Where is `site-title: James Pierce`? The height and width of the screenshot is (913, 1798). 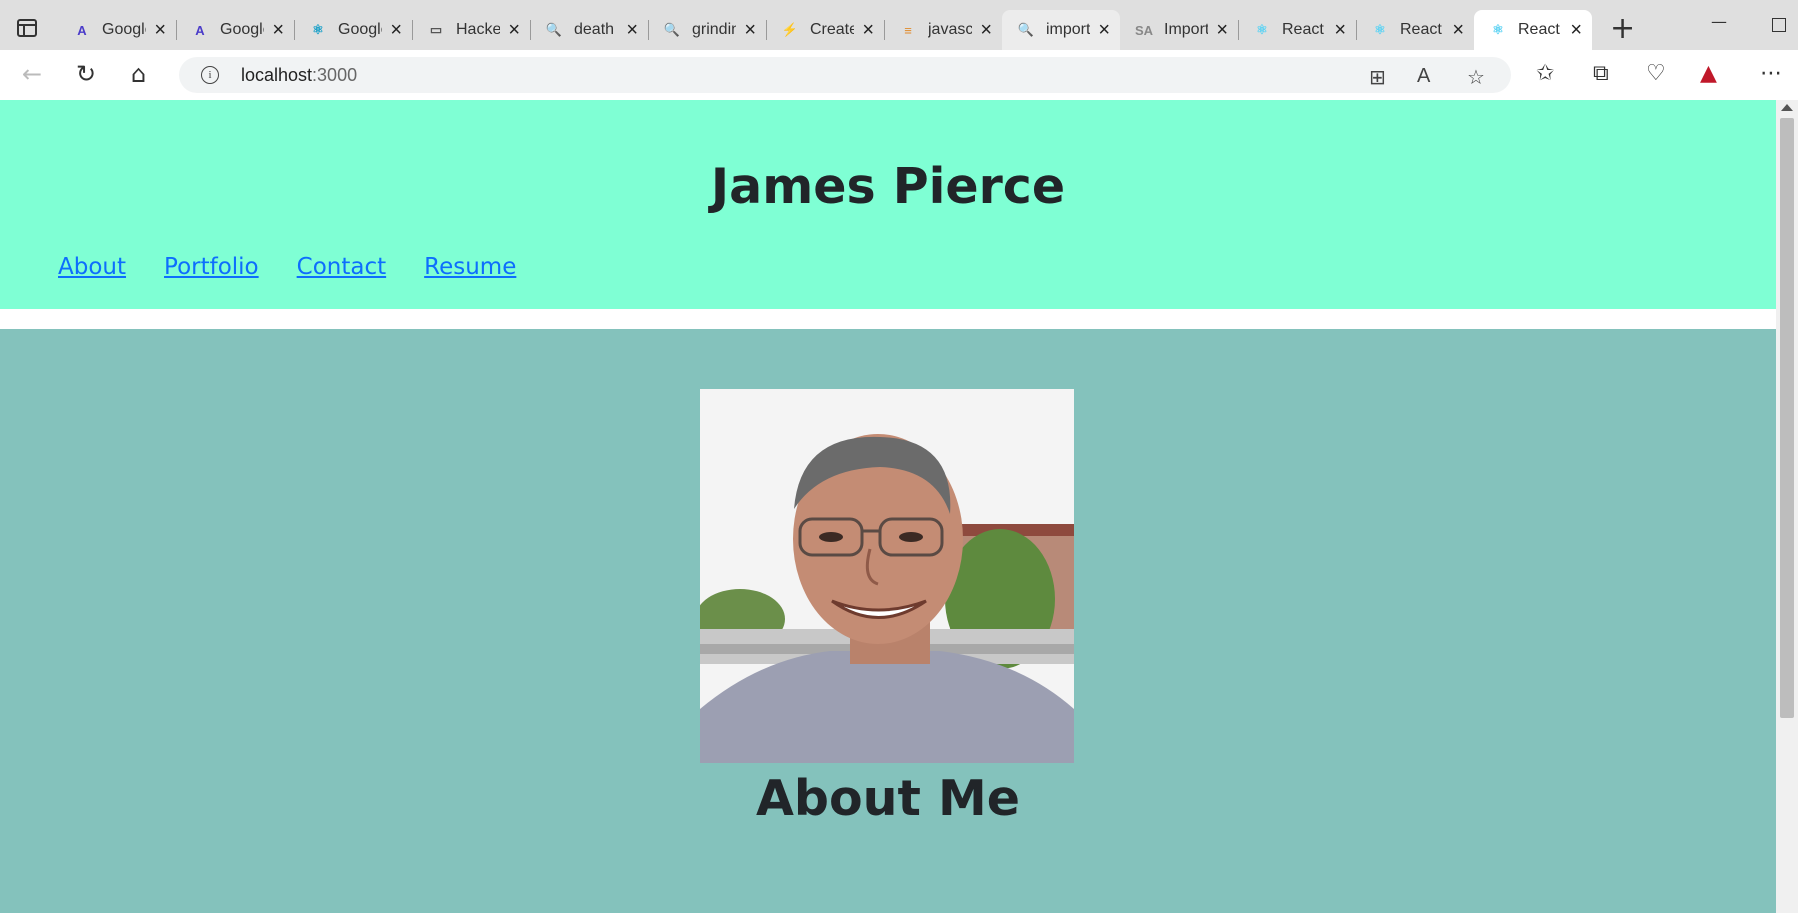
site-title: James Pierce is located at coordinates (888, 186).